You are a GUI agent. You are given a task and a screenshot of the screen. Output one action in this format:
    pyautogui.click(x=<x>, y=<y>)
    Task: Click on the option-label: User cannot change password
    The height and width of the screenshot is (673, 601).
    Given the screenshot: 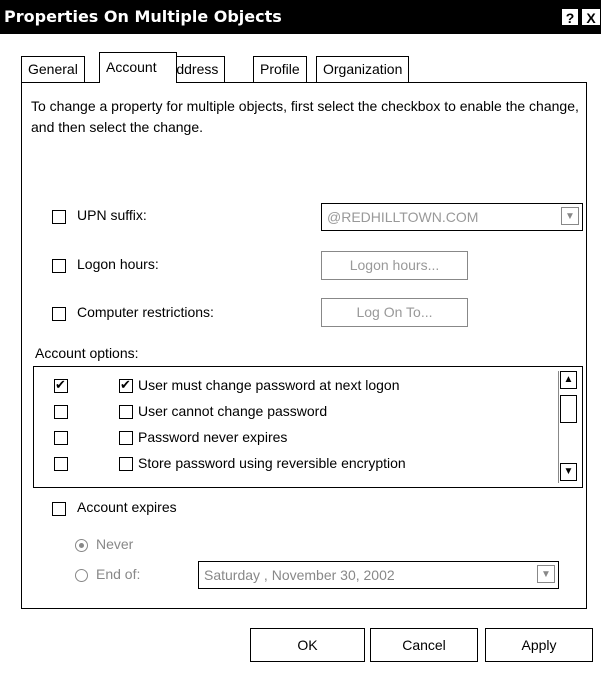 What is the action you would take?
    pyautogui.click(x=233, y=411)
    